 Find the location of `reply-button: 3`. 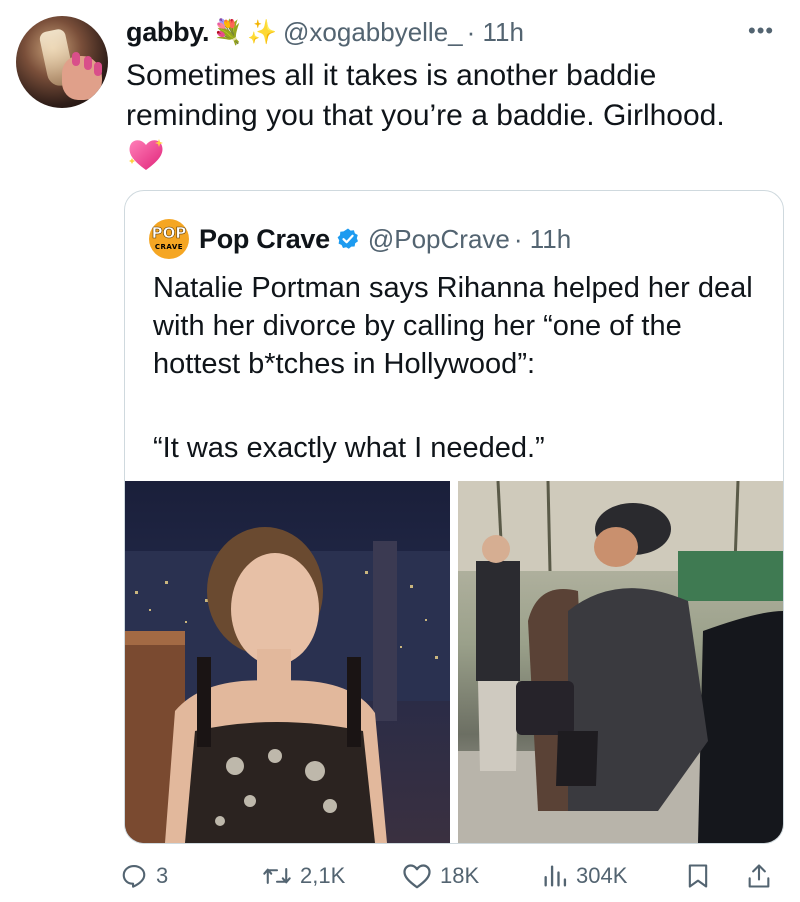

reply-button: 3 is located at coordinates (144, 876).